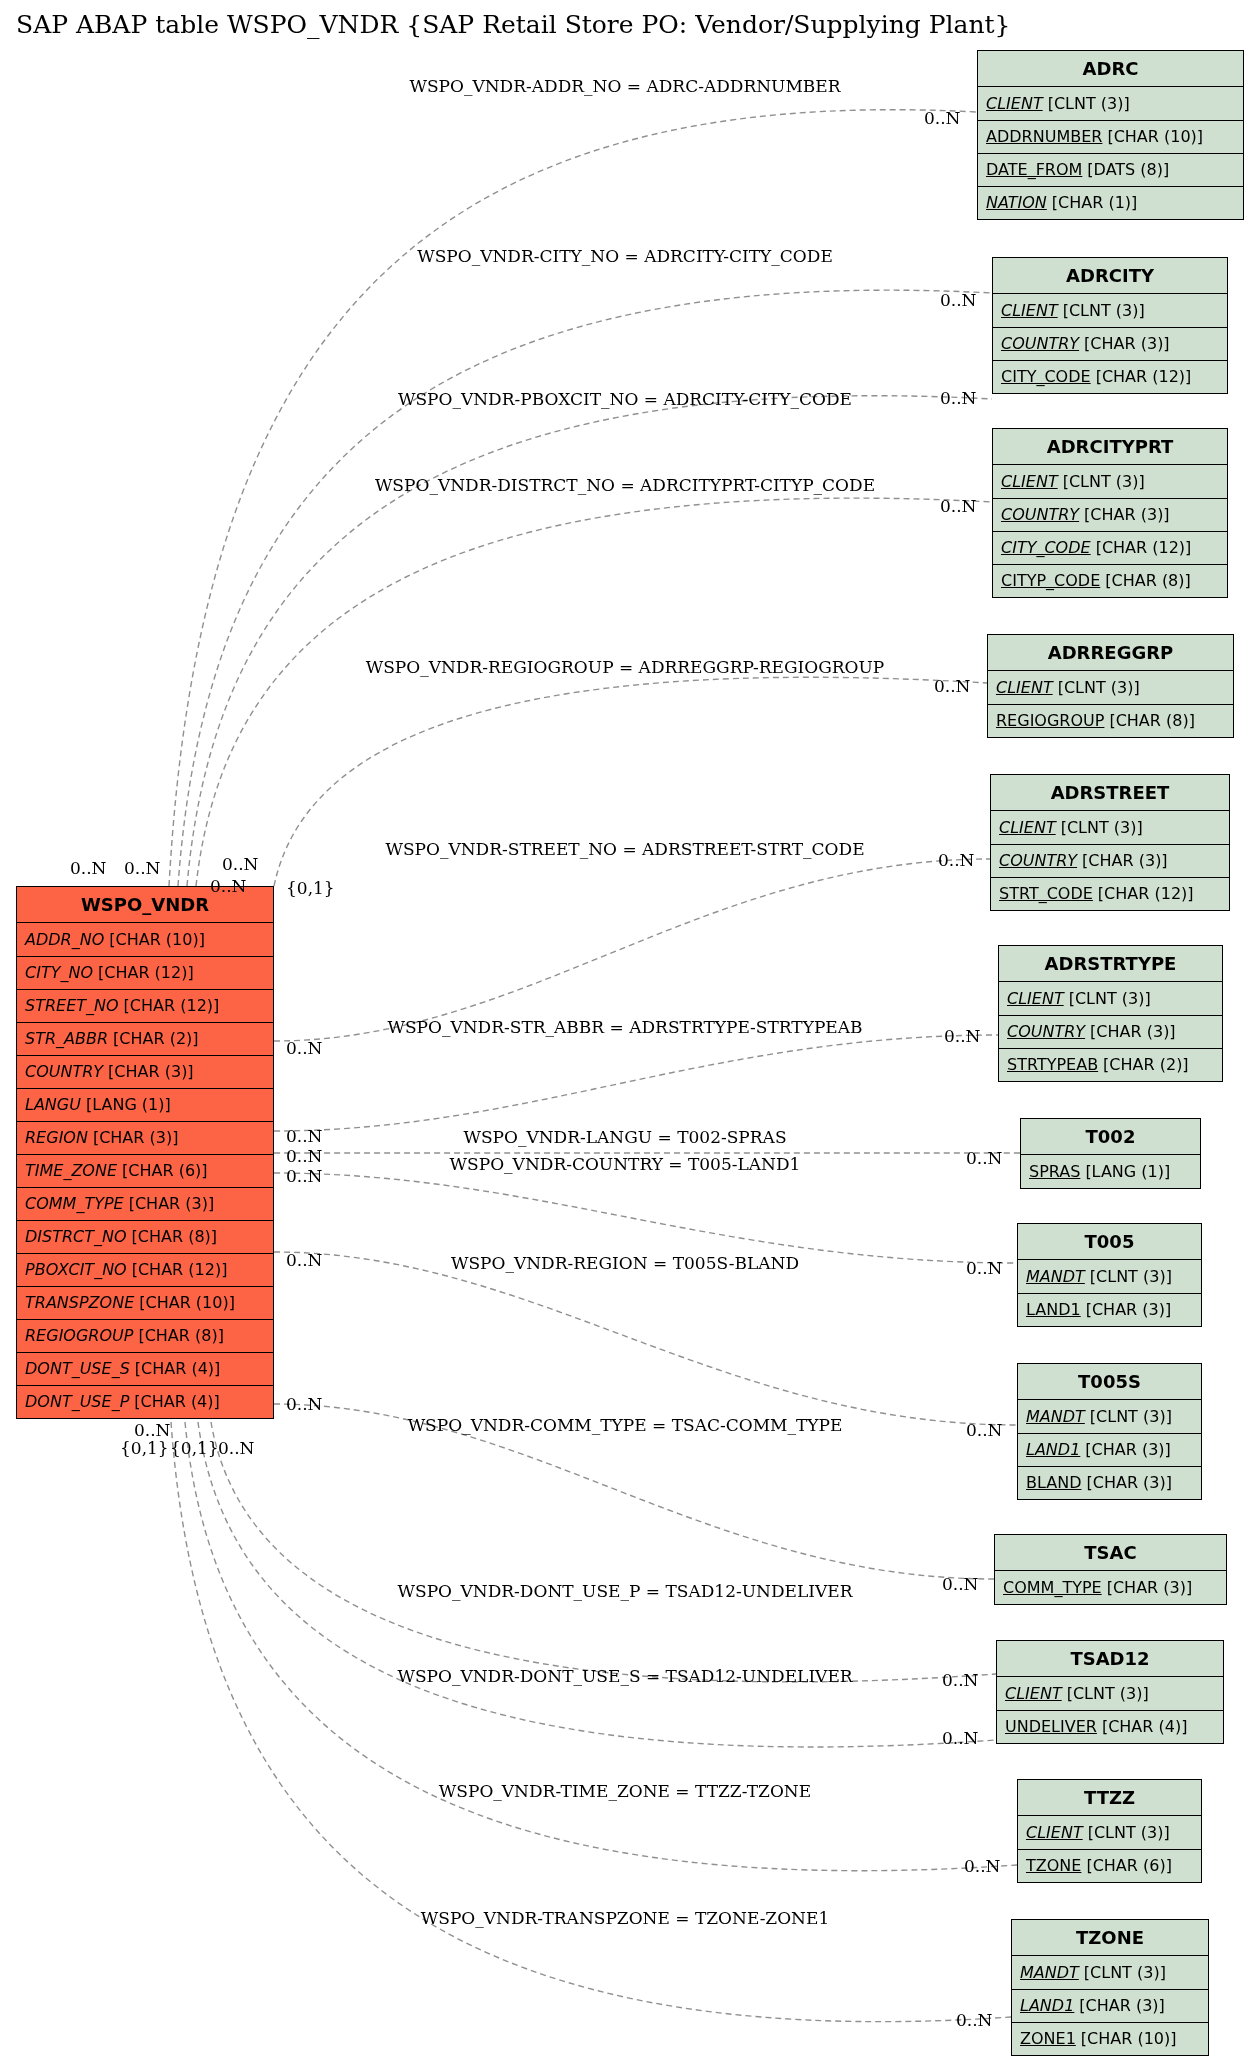 The width and height of the screenshot is (1260, 2067). Describe the element at coordinates (1110, 202) in the screenshot. I see `table-field: NATION [CHAR (1)]` at that location.